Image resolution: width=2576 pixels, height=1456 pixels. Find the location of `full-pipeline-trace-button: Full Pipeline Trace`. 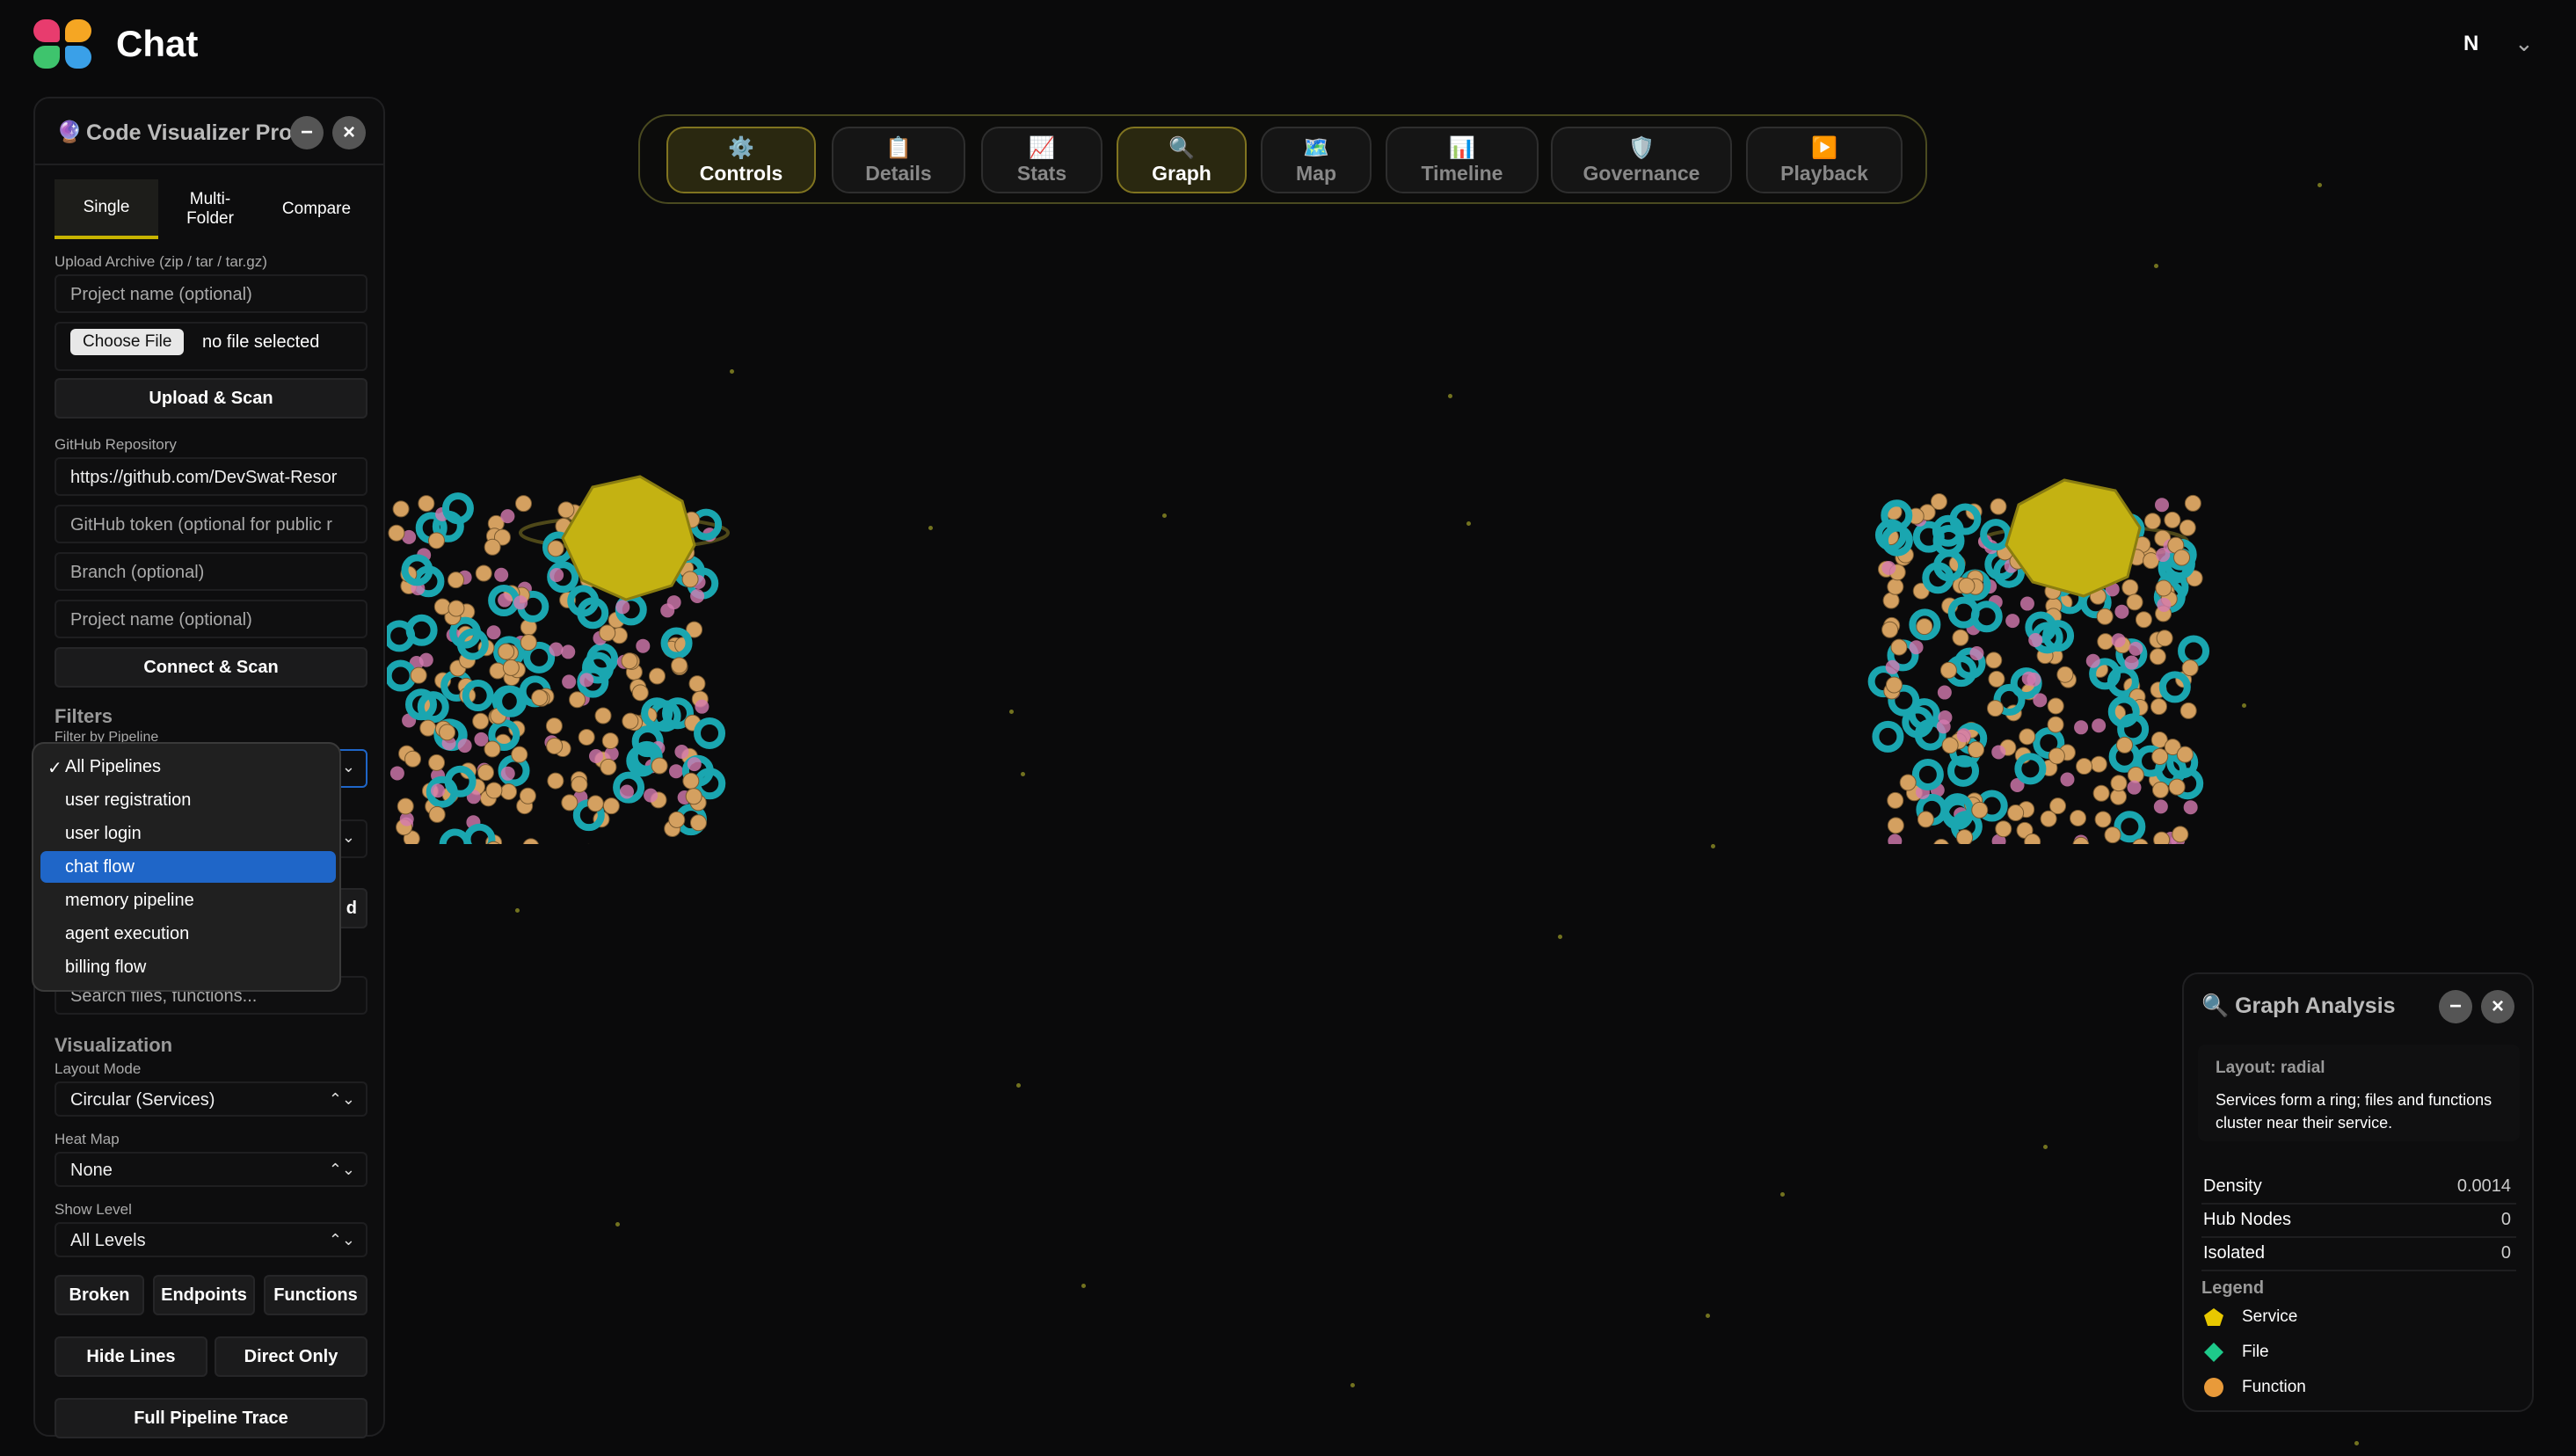

full-pipeline-trace-button: Full Pipeline Trace is located at coordinates (211, 1418).